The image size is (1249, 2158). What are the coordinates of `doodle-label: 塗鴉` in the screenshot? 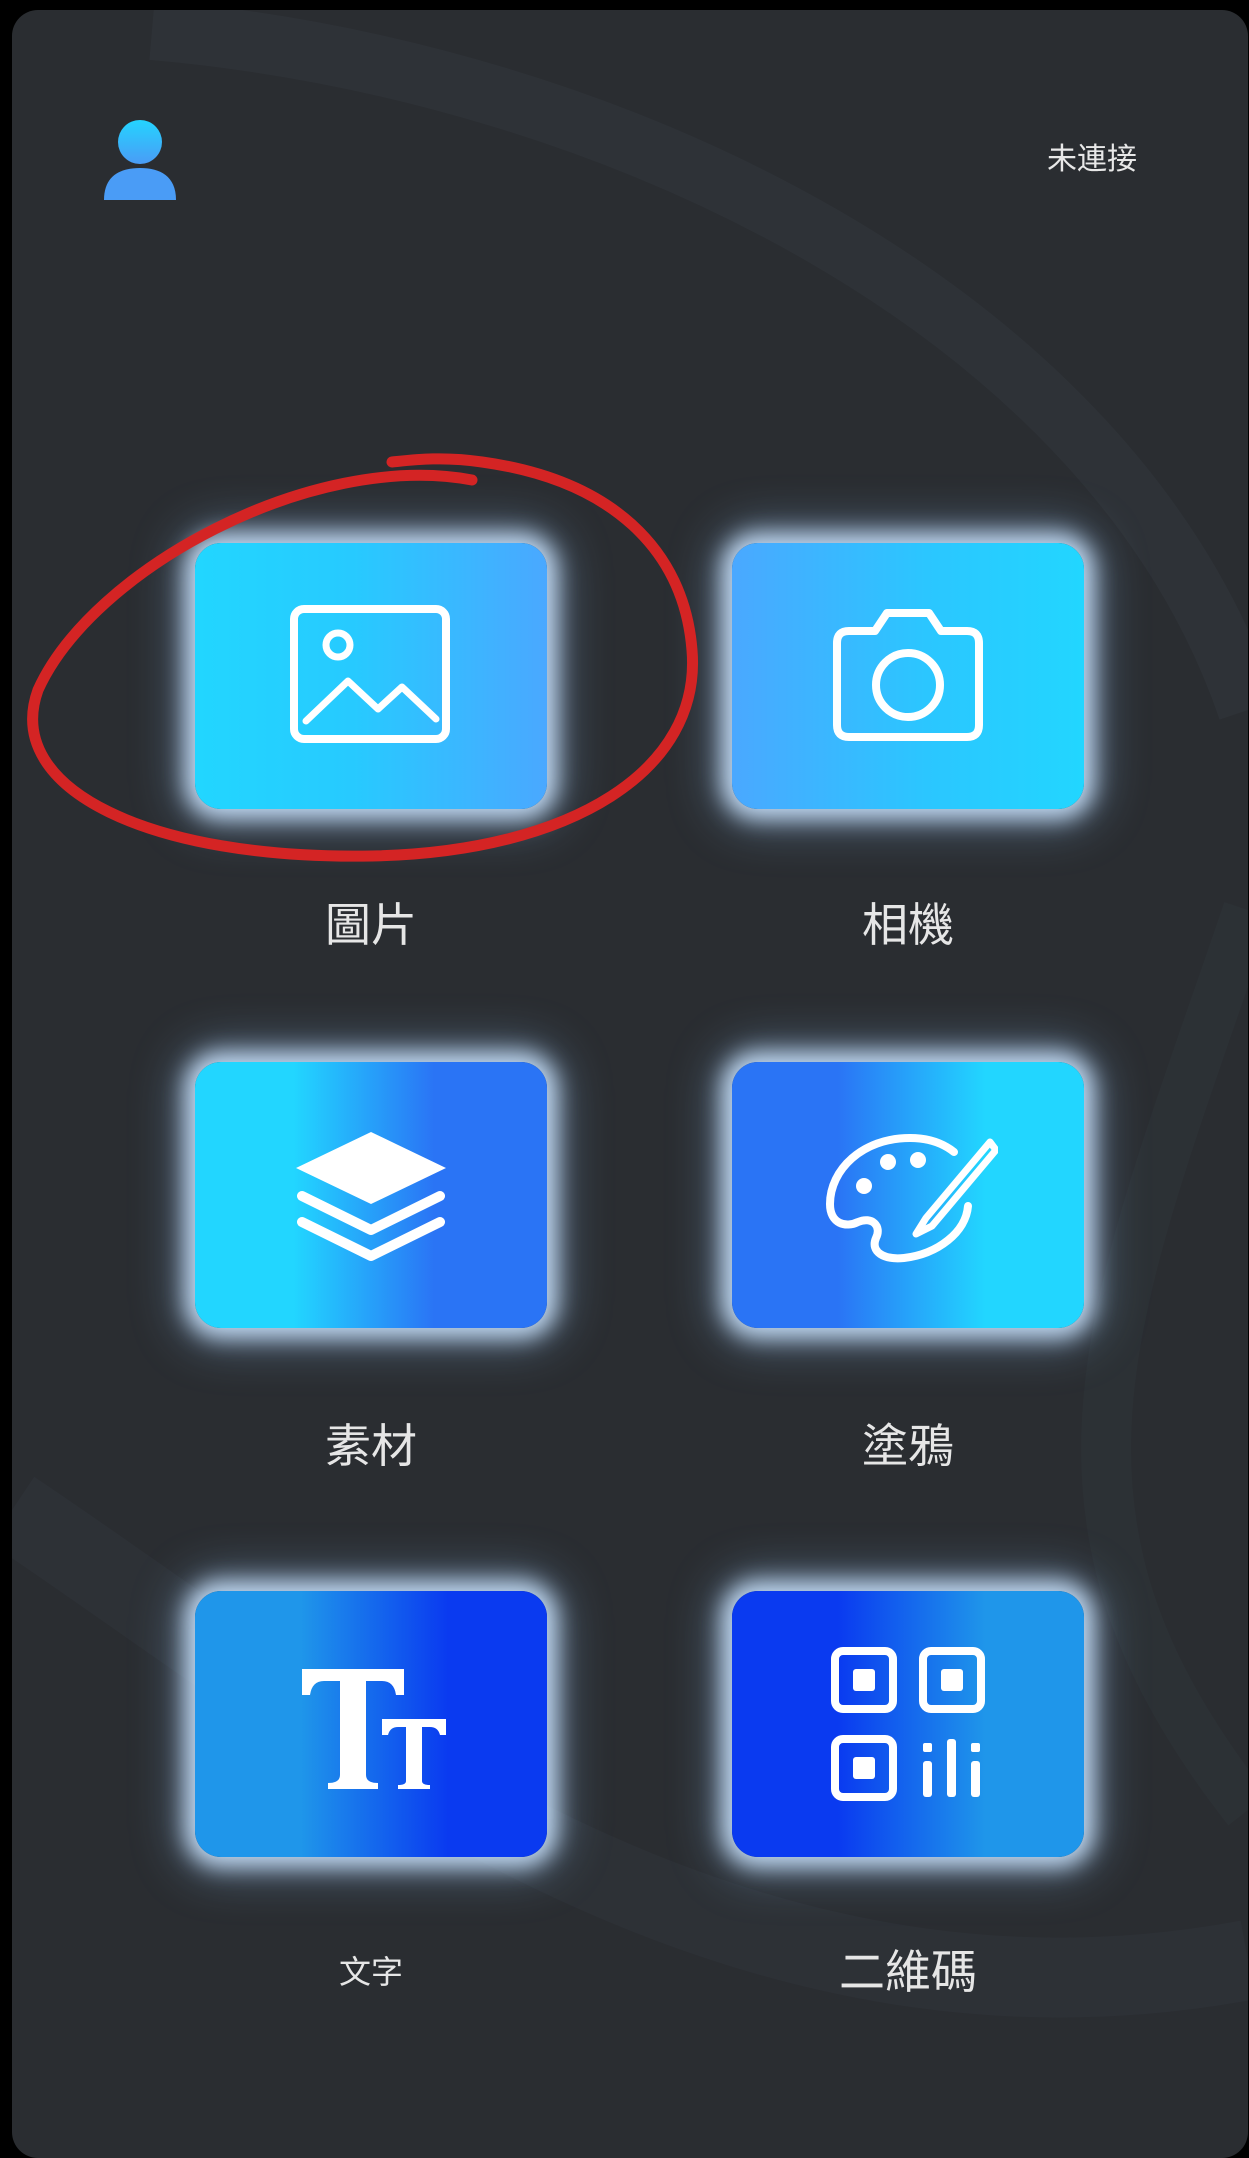 It's located at (908, 1446).